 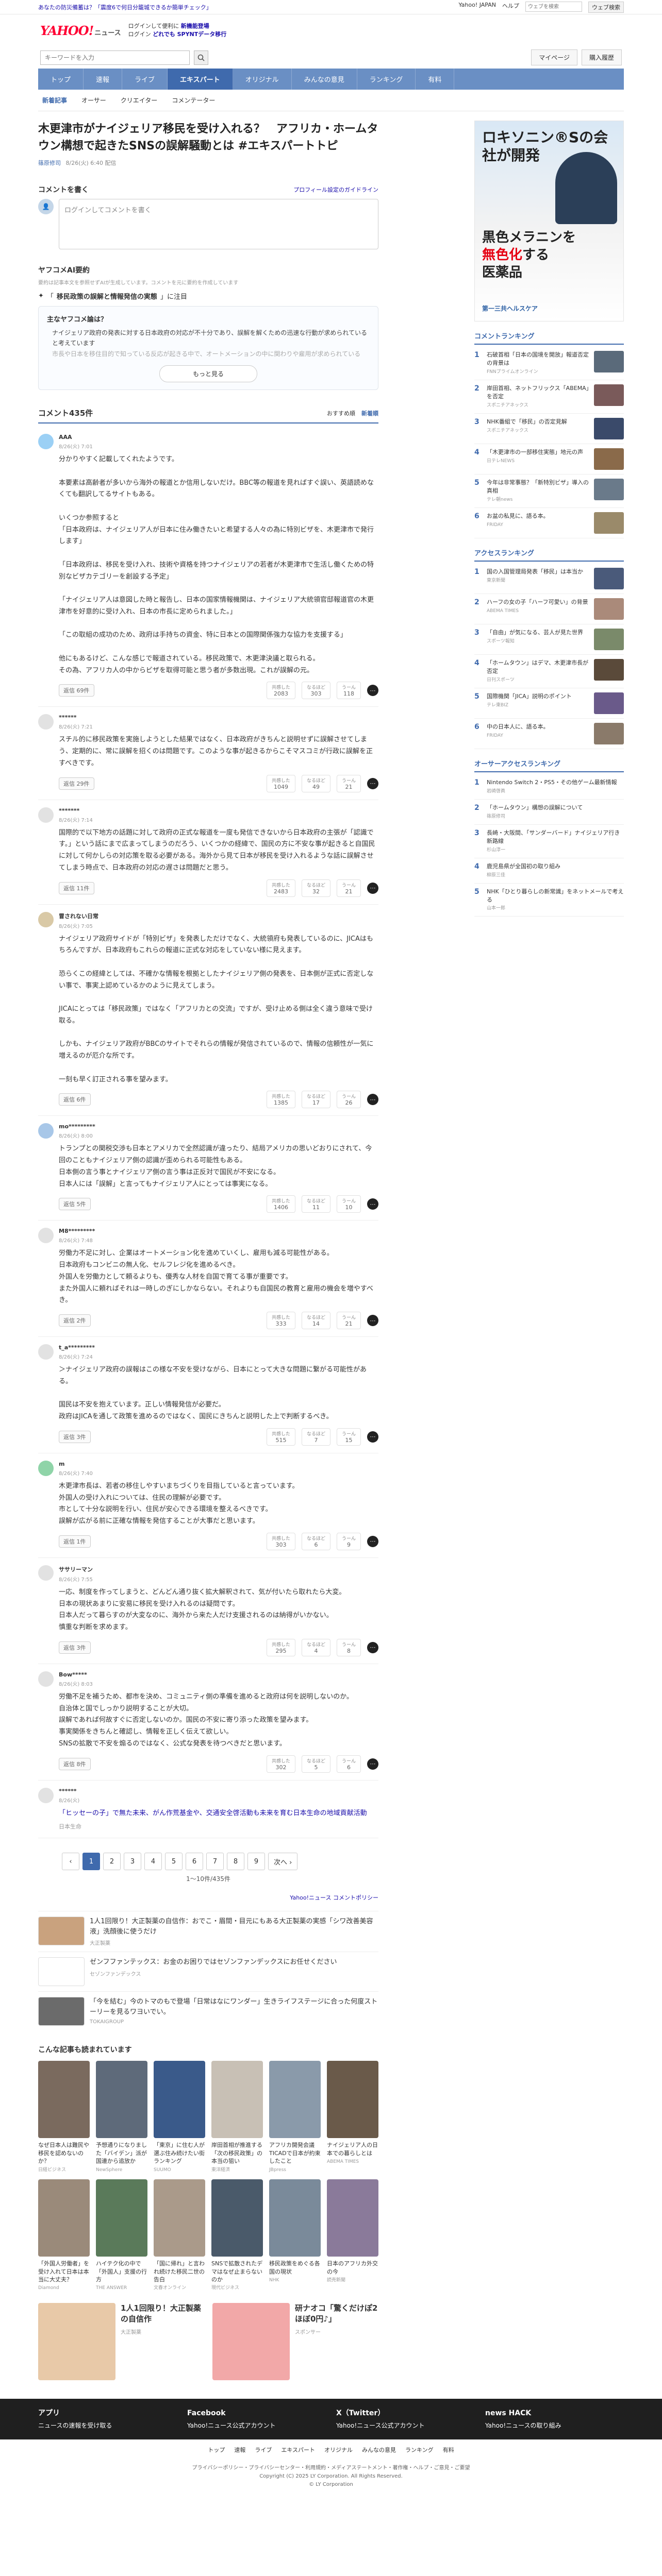 I want to click on reaction-button: なるほど 303, so click(x=315, y=691).